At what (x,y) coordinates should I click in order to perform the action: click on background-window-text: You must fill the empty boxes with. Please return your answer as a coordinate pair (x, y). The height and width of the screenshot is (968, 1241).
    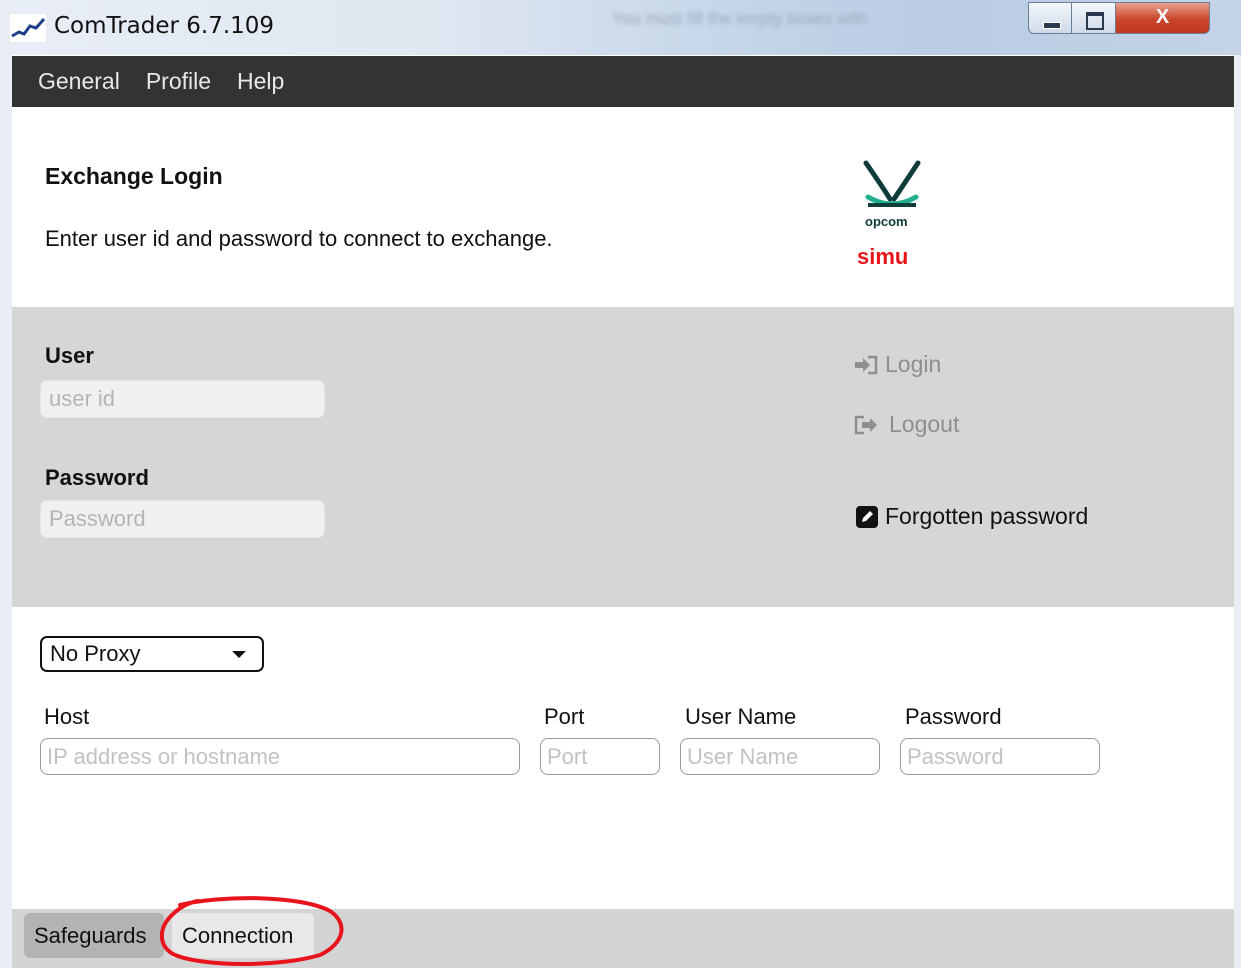
    Looking at the image, I should click on (740, 18).